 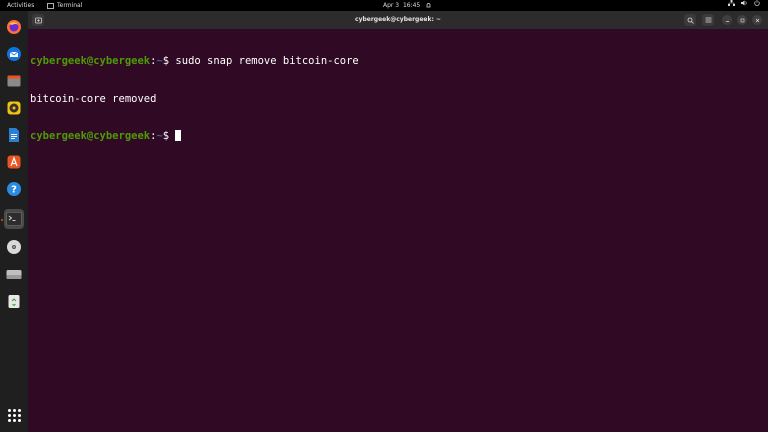 I want to click on terminal-small-icon, so click(x=50, y=5).